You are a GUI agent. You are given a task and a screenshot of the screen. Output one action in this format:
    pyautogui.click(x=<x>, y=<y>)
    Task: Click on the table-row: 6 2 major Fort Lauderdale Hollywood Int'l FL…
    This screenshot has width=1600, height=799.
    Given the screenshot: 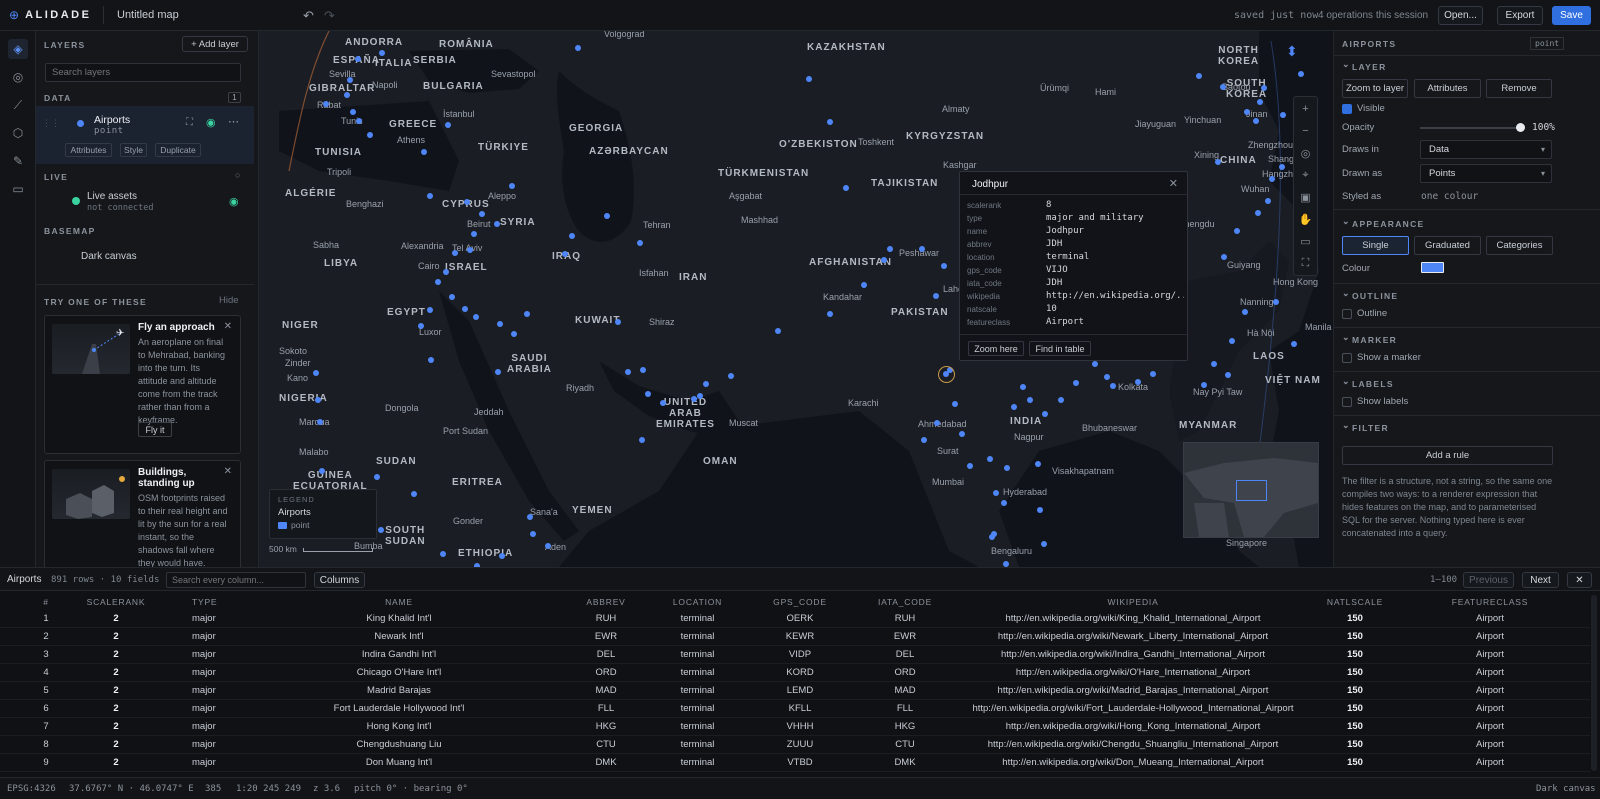 What is the action you would take?
    pyautogui.click(x=795, y=709)
    